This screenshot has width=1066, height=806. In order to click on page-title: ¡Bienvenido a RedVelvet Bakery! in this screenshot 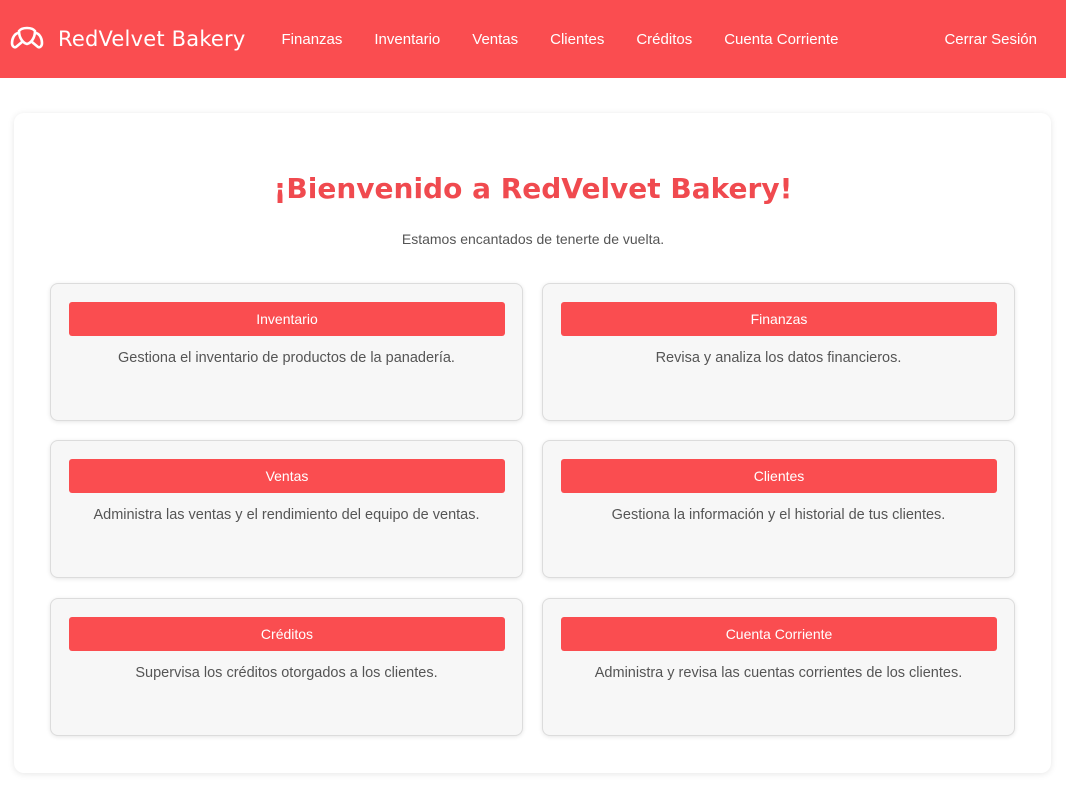, I will do `click(533, 188)`.